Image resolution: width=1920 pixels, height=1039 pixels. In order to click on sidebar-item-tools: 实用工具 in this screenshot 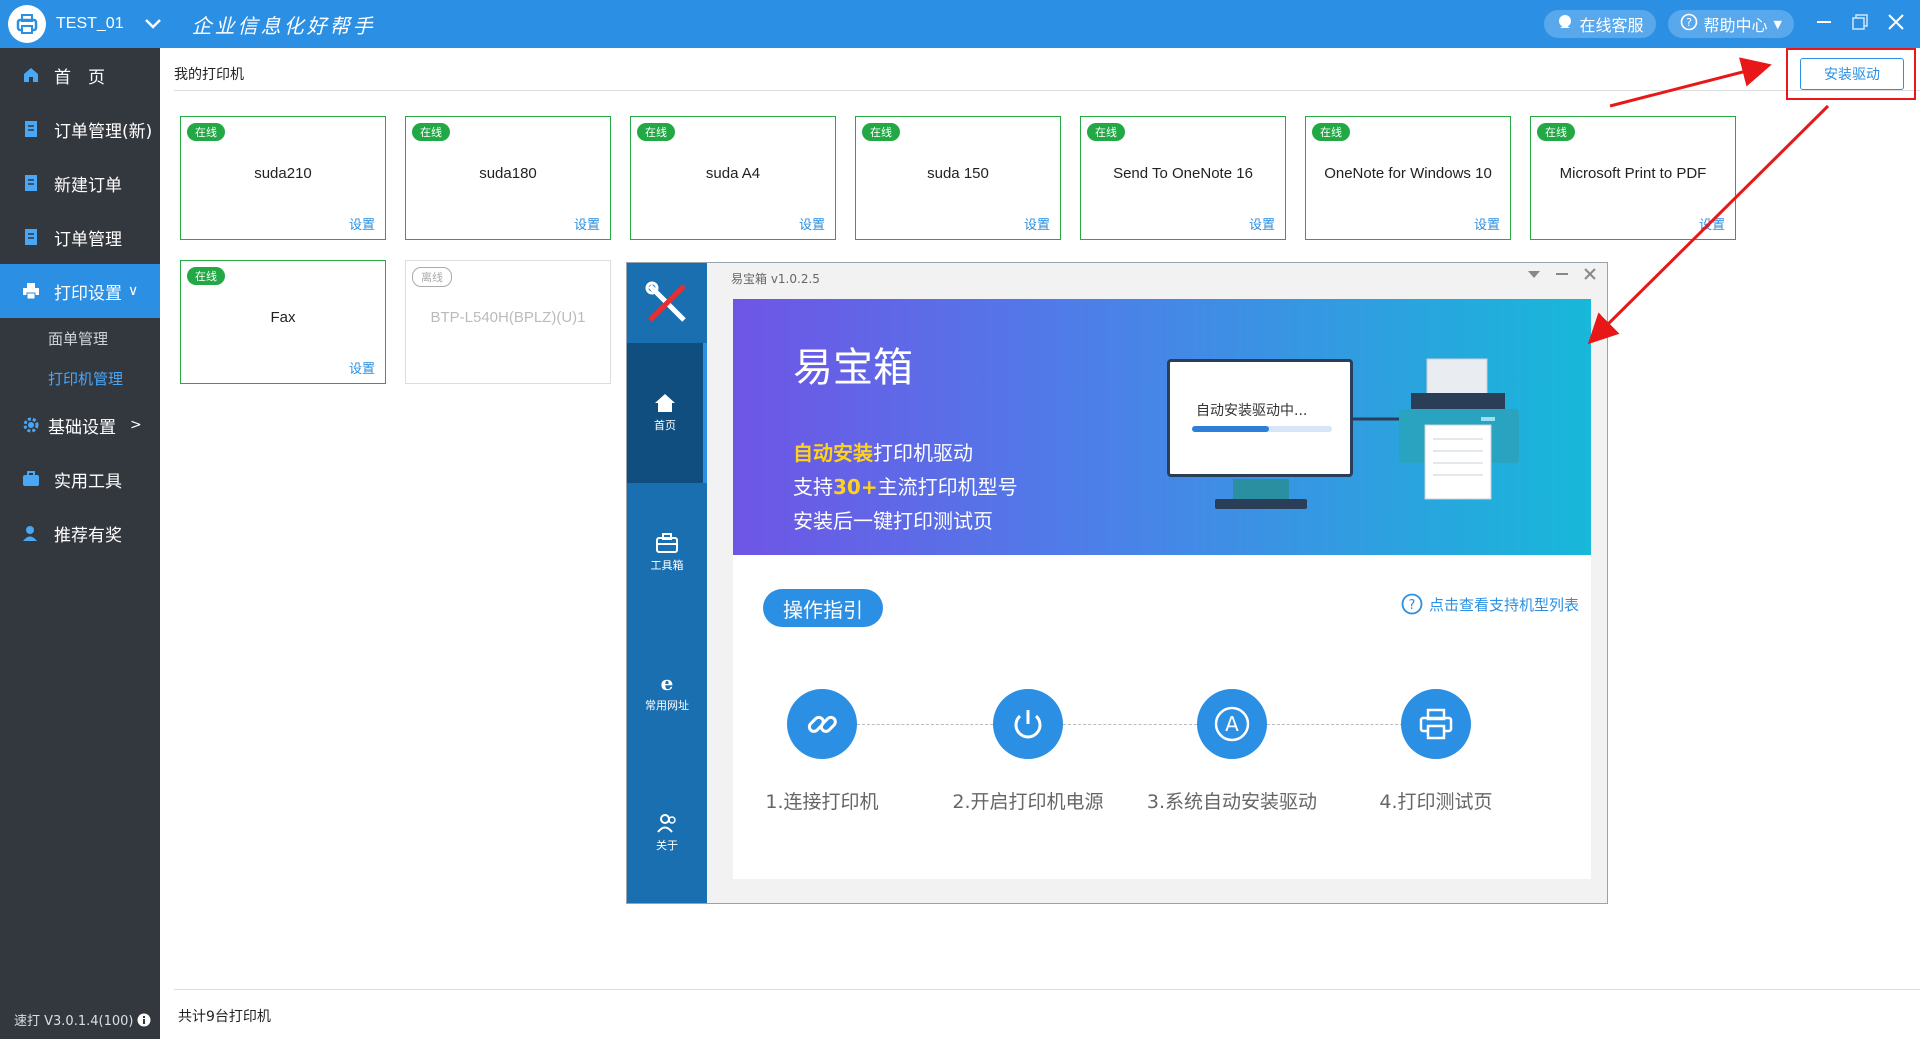, I will do `click(80, 479)`.